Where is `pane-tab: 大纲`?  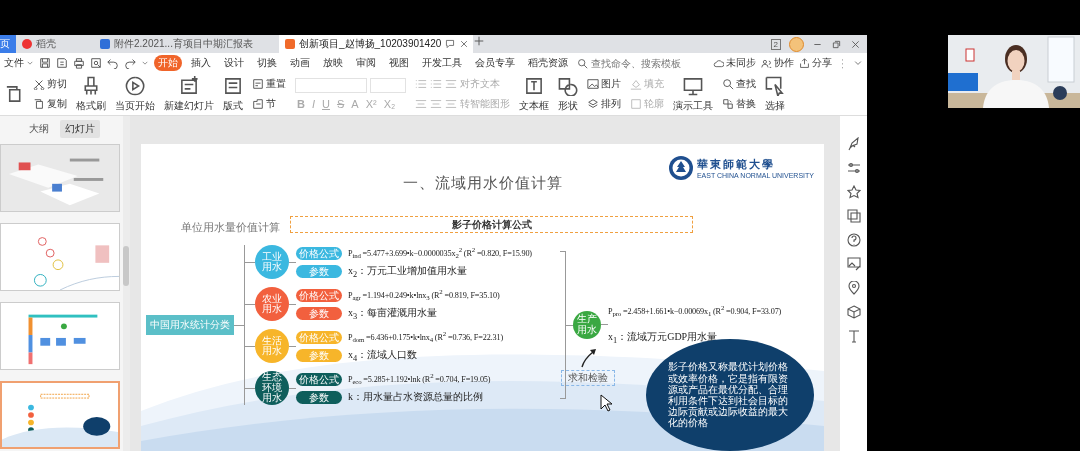 pane-tab: 大纲 is located at coordinates (38, 129).